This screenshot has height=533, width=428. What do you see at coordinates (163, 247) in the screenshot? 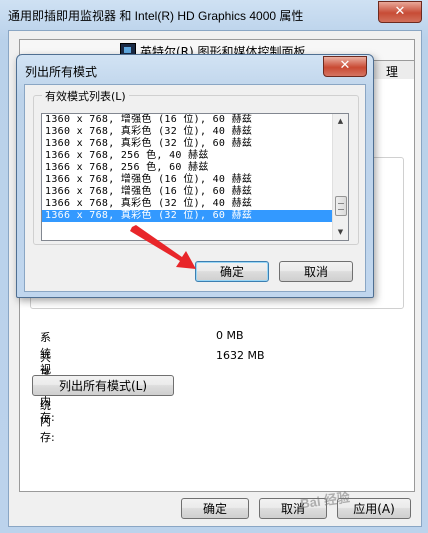
I see `red-annotation-arrow-icon` at bounding box center [163, 247].